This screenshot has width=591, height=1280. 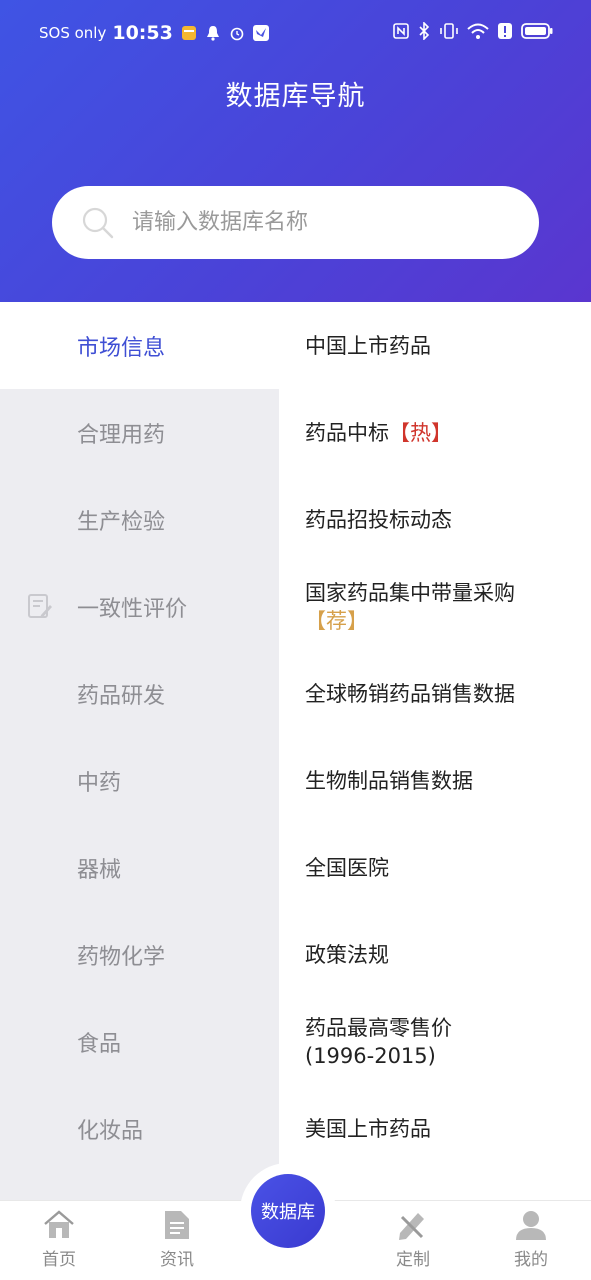 I want to click on wifi-icon, so click(x=478, y=33).